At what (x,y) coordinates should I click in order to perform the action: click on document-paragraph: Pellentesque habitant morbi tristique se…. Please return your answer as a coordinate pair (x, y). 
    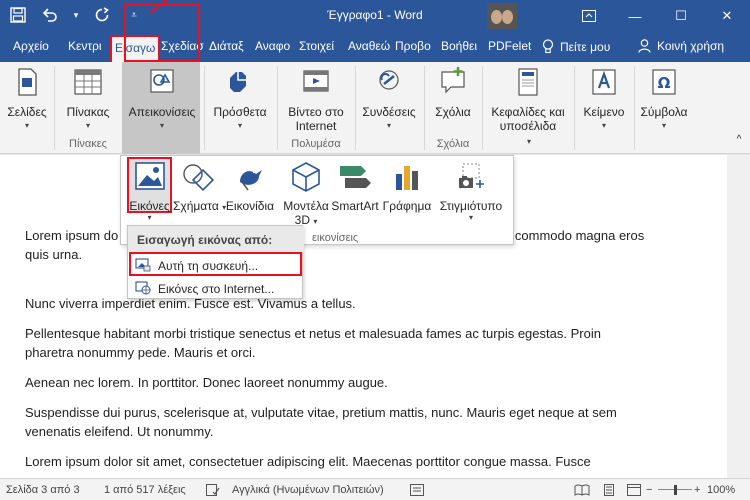
    Looking at the image, I should click on (335, 343).